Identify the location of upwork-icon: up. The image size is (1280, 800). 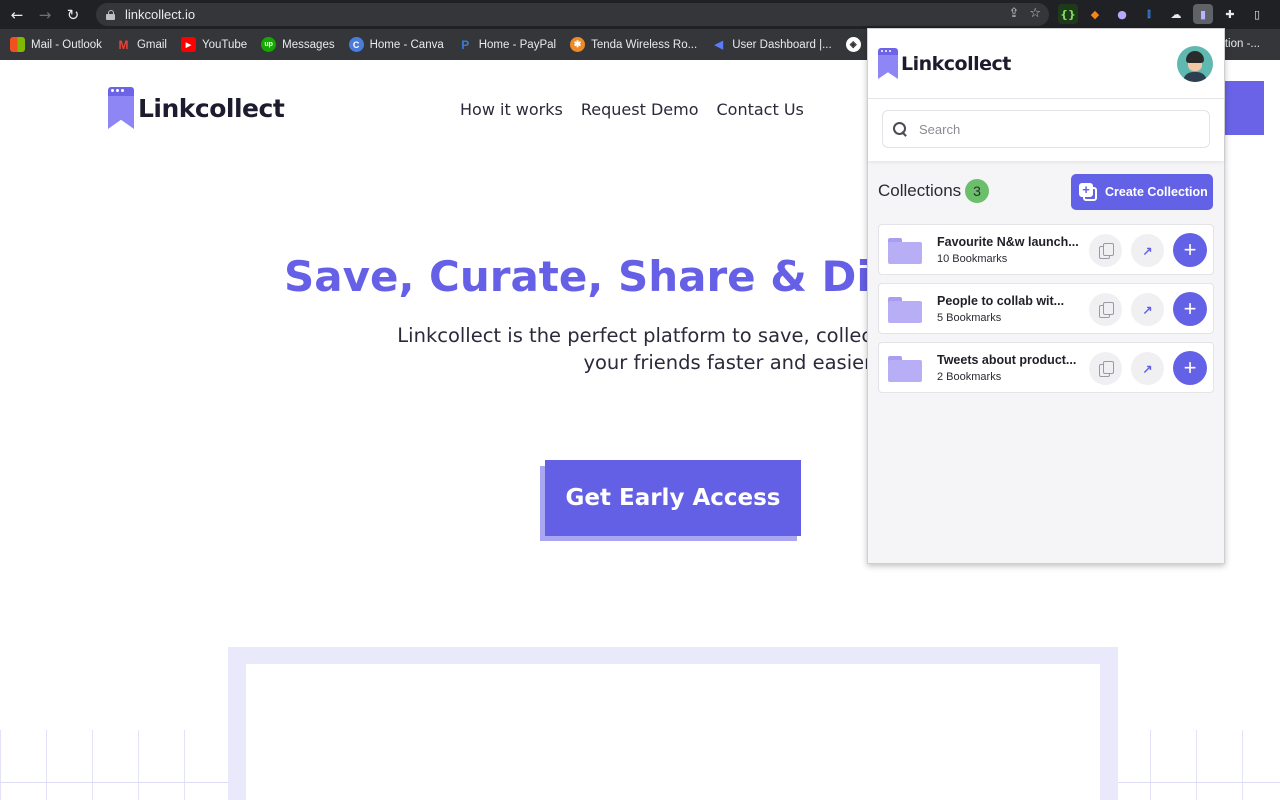
(269, 44).